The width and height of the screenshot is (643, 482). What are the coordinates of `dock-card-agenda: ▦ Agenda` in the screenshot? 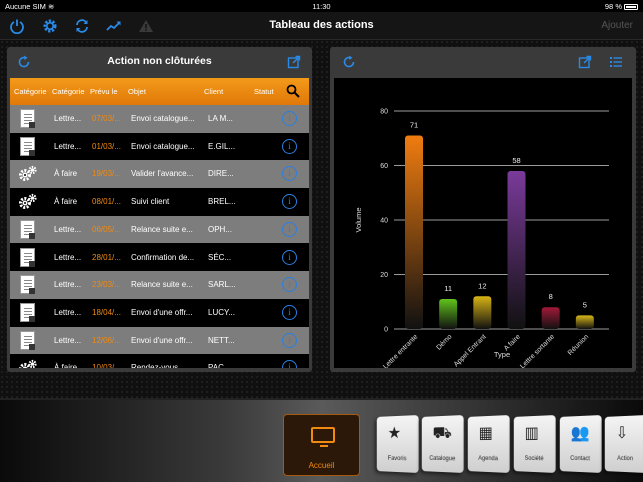 It's located at (488, 444).